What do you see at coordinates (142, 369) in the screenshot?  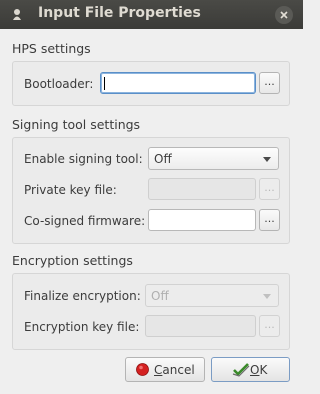 I see `cancel-icon` at bounding box center [142, 369].